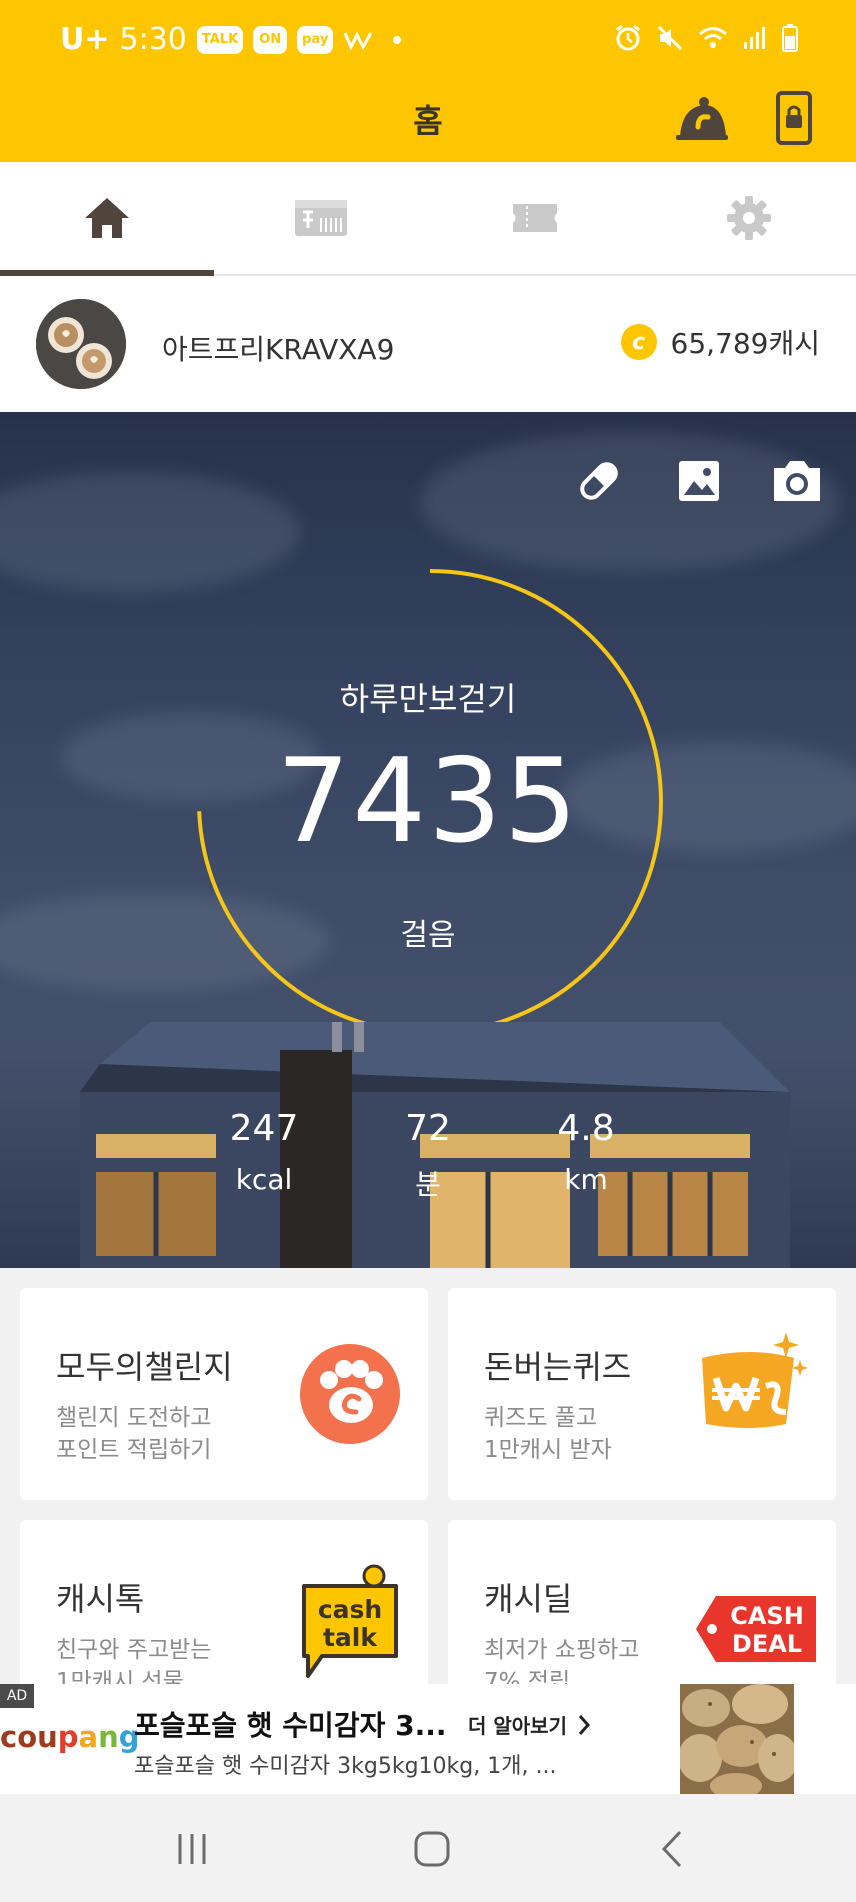  I want to click on distance-value: 4.8, so click(586, 1128).